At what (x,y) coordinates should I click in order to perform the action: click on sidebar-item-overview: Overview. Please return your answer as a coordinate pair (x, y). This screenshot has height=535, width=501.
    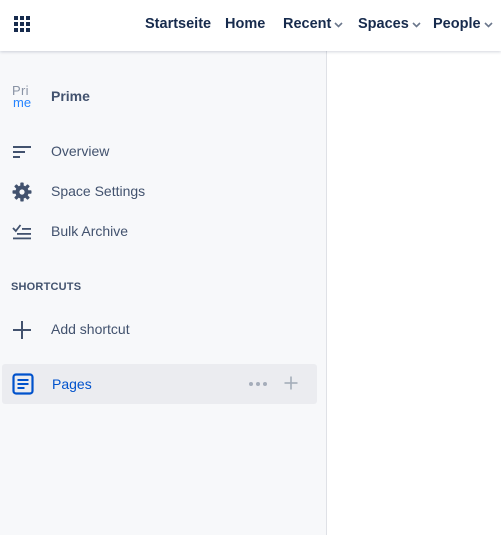
    Looking at the image, I should click on (158, 151).